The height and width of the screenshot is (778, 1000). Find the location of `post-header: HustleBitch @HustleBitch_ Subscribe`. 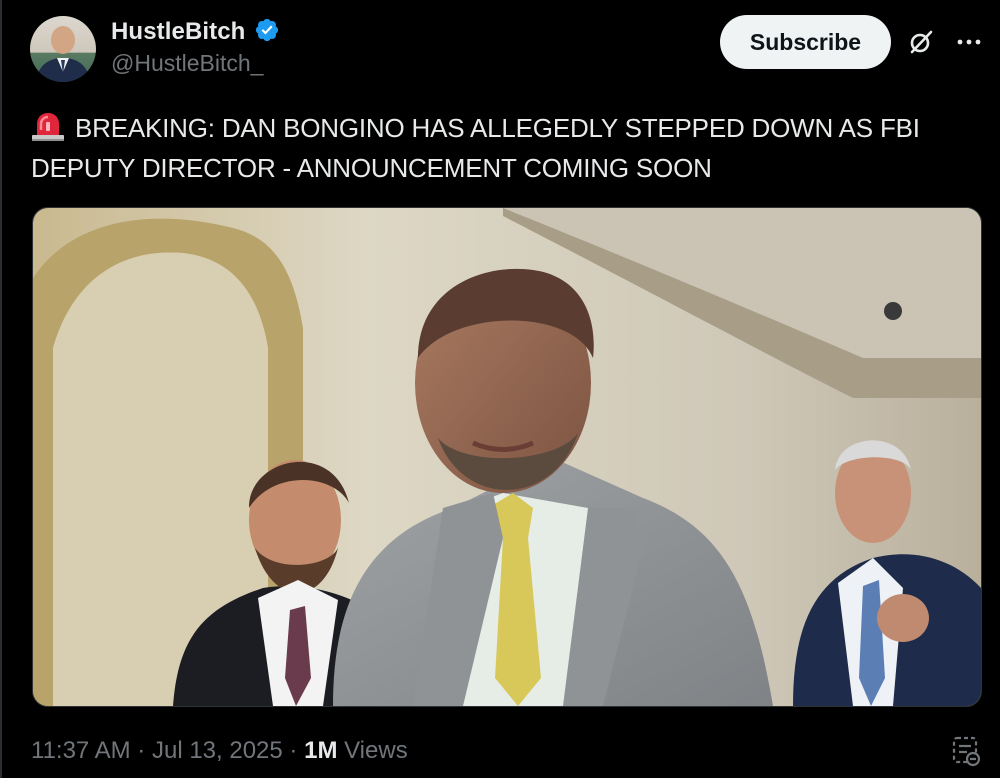

post-header: HustleBitch @HustleBitch_ Subscribe is located at coordinates (507, 49).